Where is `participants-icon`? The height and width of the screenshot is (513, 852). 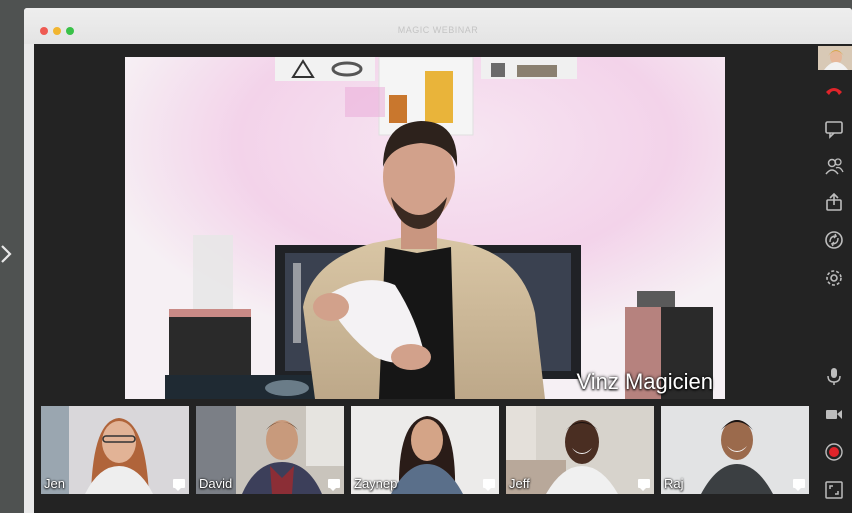 participants-icon is located at coordinates (834, 166).